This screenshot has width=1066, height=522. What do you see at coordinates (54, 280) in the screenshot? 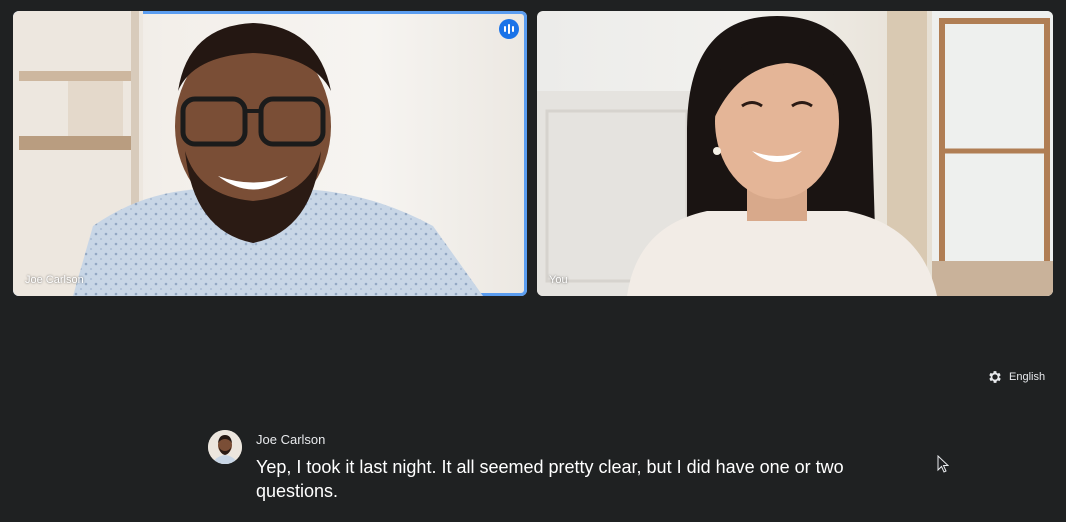
I see `participant-name-label: Joe Carlson` at bounding box center [54, 280].